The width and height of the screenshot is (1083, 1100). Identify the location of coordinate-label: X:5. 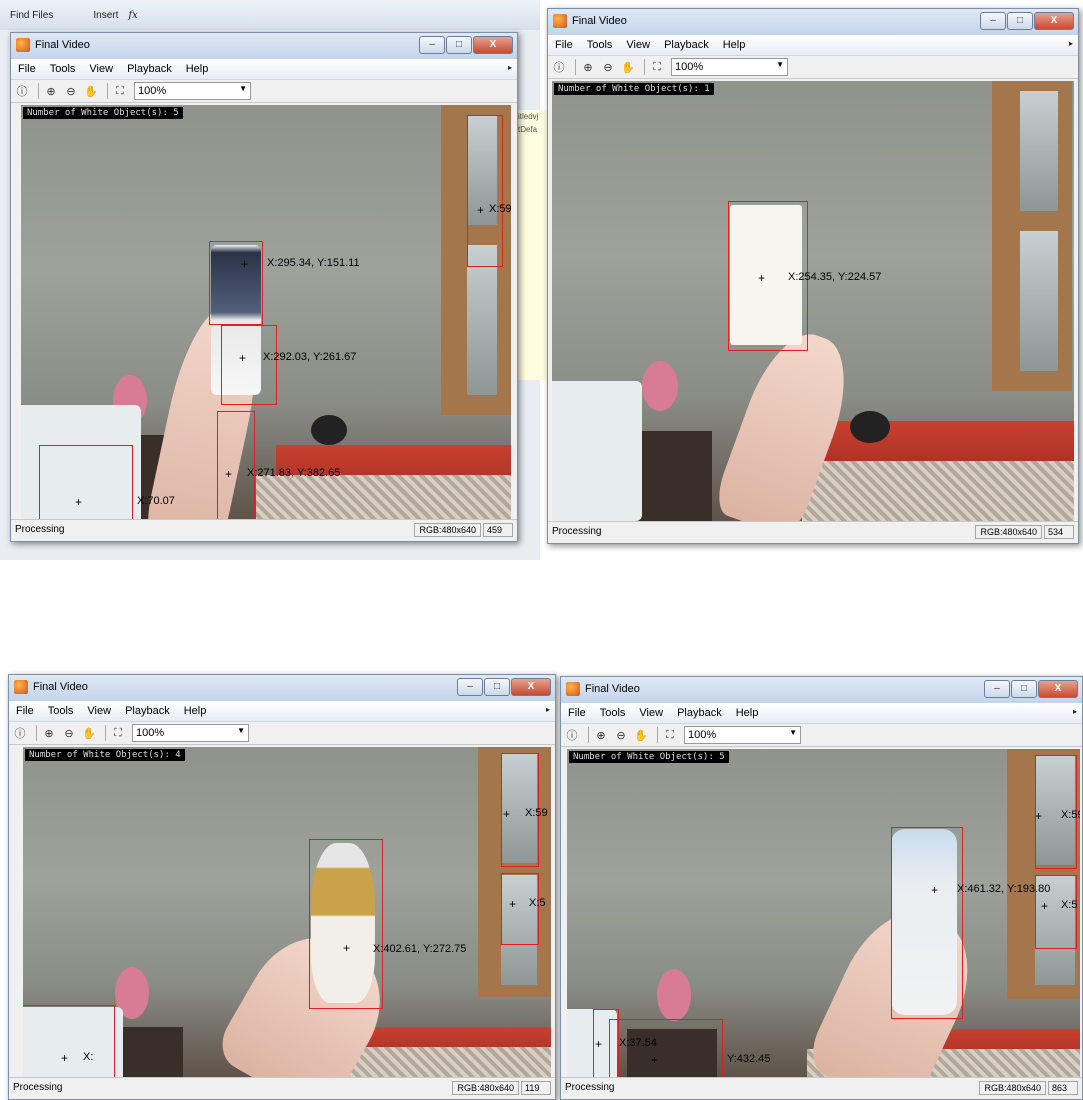
(1069, 905).